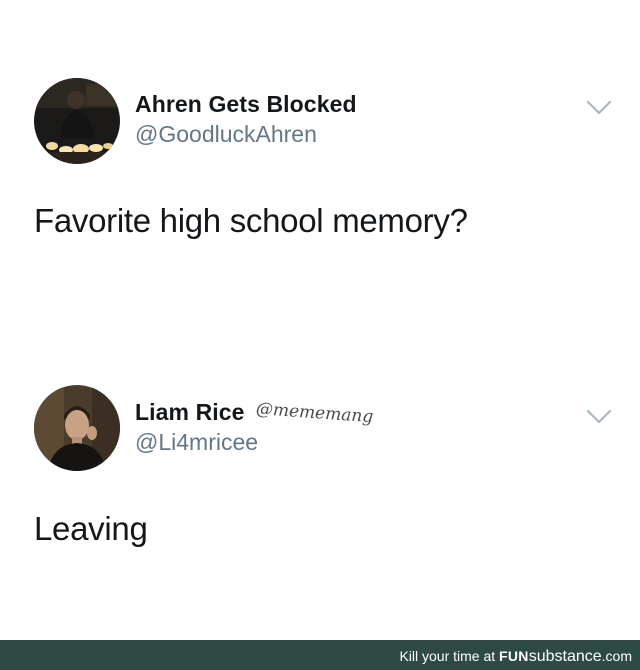 The height and width of the screenshot is (670, 640). I want to click on user-handle: @Li4mricee, so click(196, 442).